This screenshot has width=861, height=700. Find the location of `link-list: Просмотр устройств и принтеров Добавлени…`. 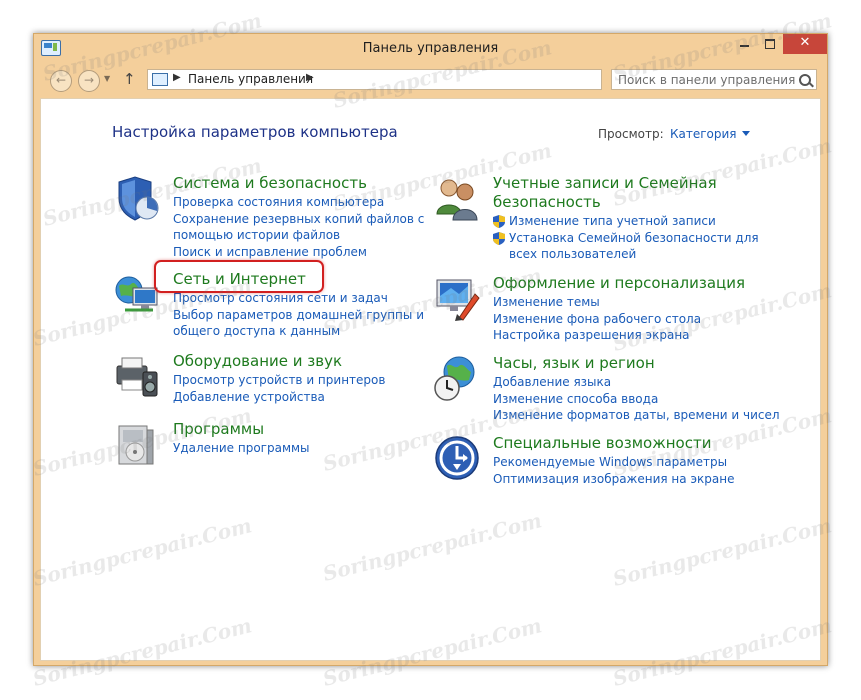

link-list: Просмотр устройств и принтеров Добавлени… is located at coordinates (279, 388).